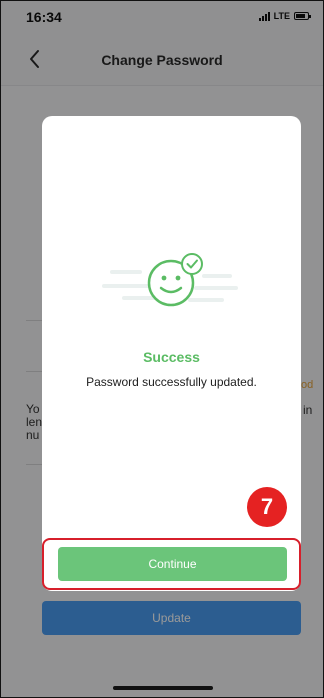  What do you see at coordinates (171, 382) in the screenshot?
I see `success-message: Password successfully updated.` at bounding box center [171, 382].